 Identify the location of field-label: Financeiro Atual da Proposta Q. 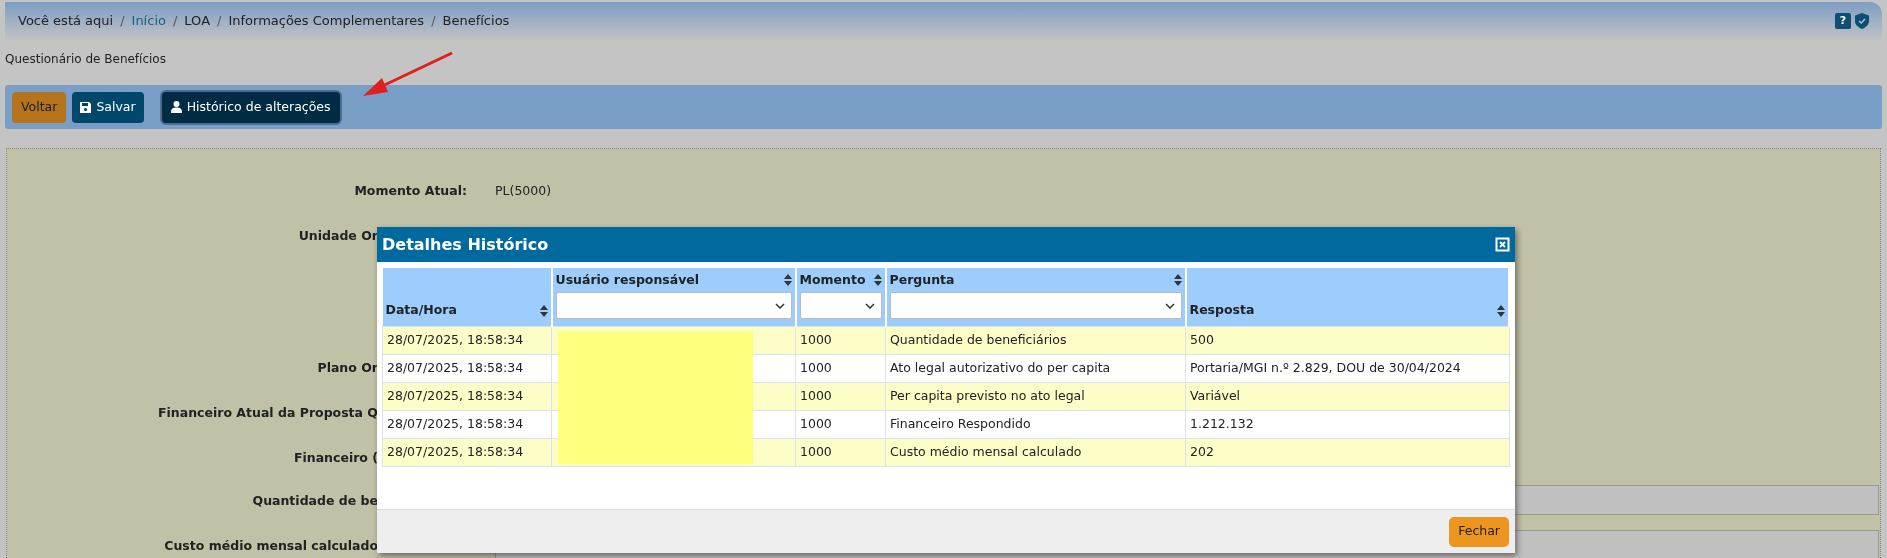
(268, 413).